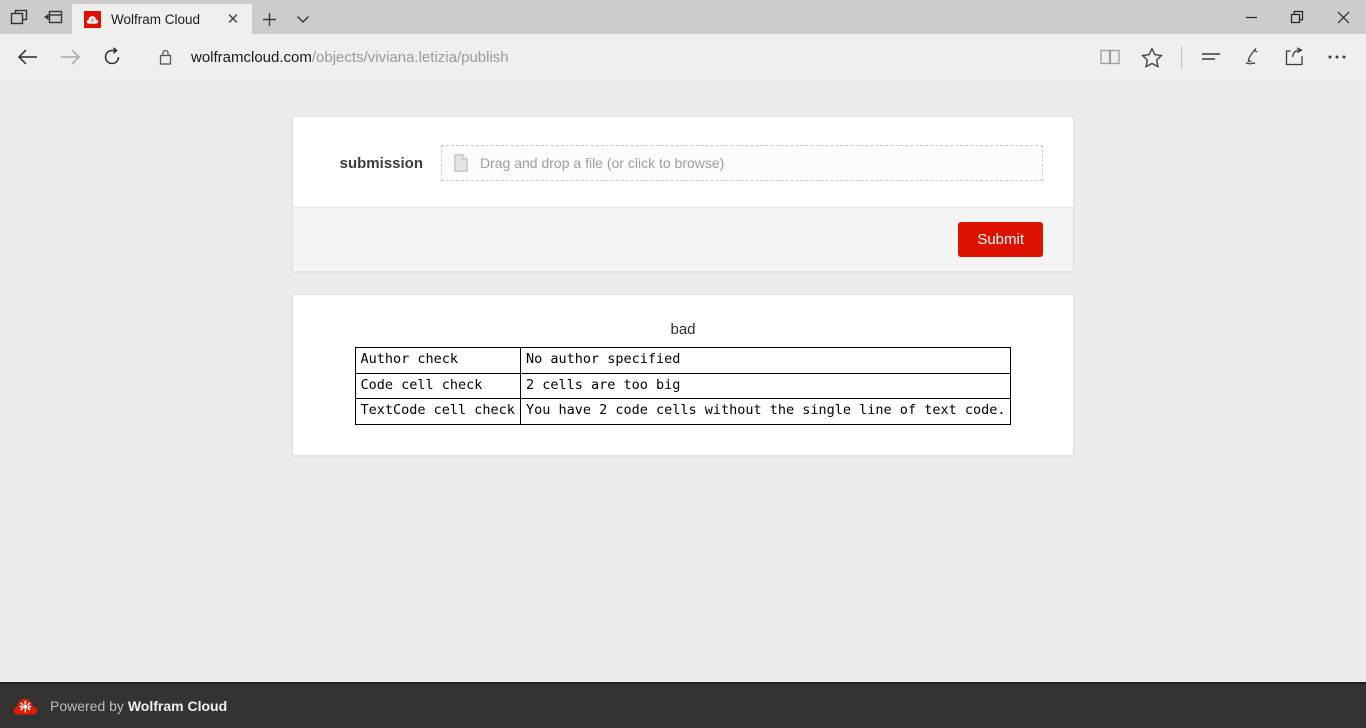 The height and width of the screenshot is (728, 1366). I want to click on tab-close-icon: ✕, so click(233, 19).